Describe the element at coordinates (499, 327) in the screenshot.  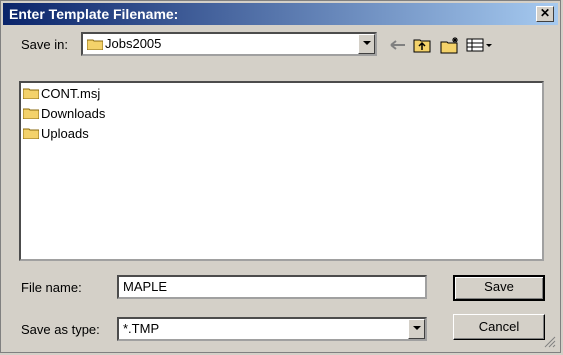
I see `cancel-button: Cancel` at that location.